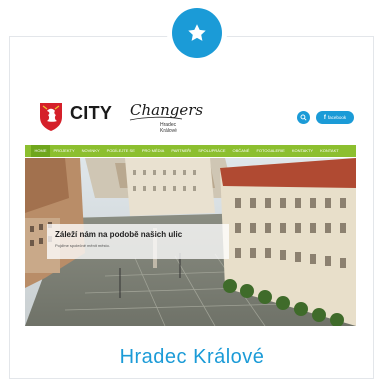 Image resolution: width=384 pixels, height=385 pixels. What do you see at coordinates (180, 128) in the screenshot?
I see `brand-city-label: Hradec Králové` at bounding box center [180, 128].